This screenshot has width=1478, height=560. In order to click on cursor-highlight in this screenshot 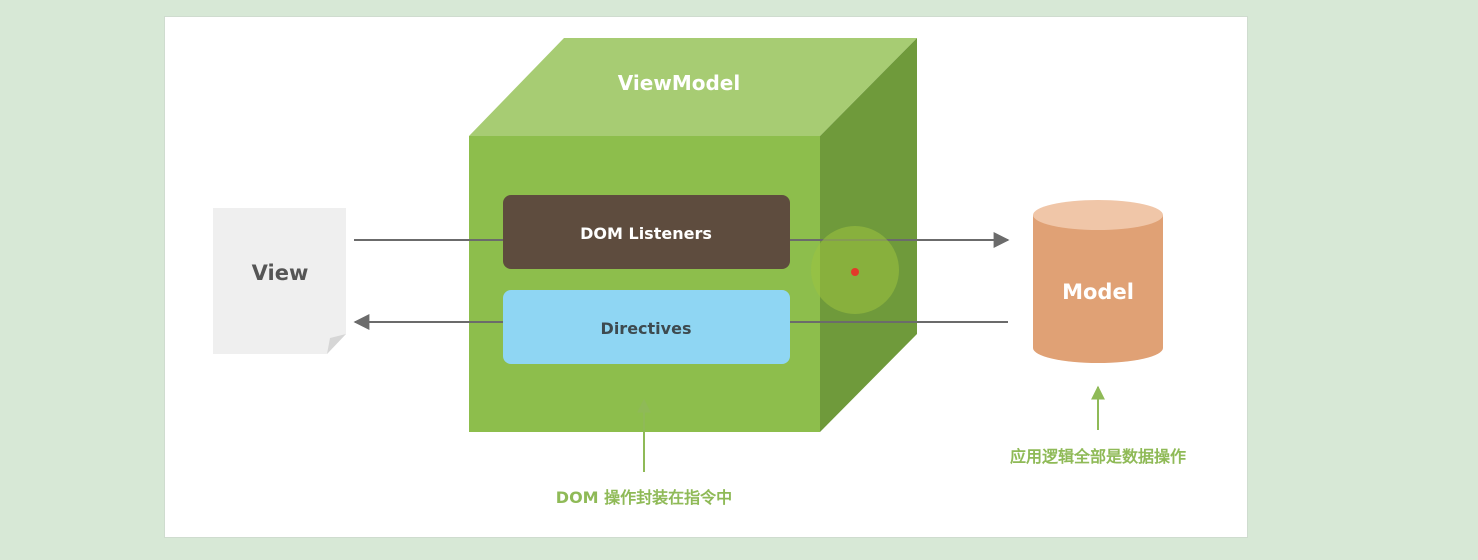, I will do `click(855, 270)`.